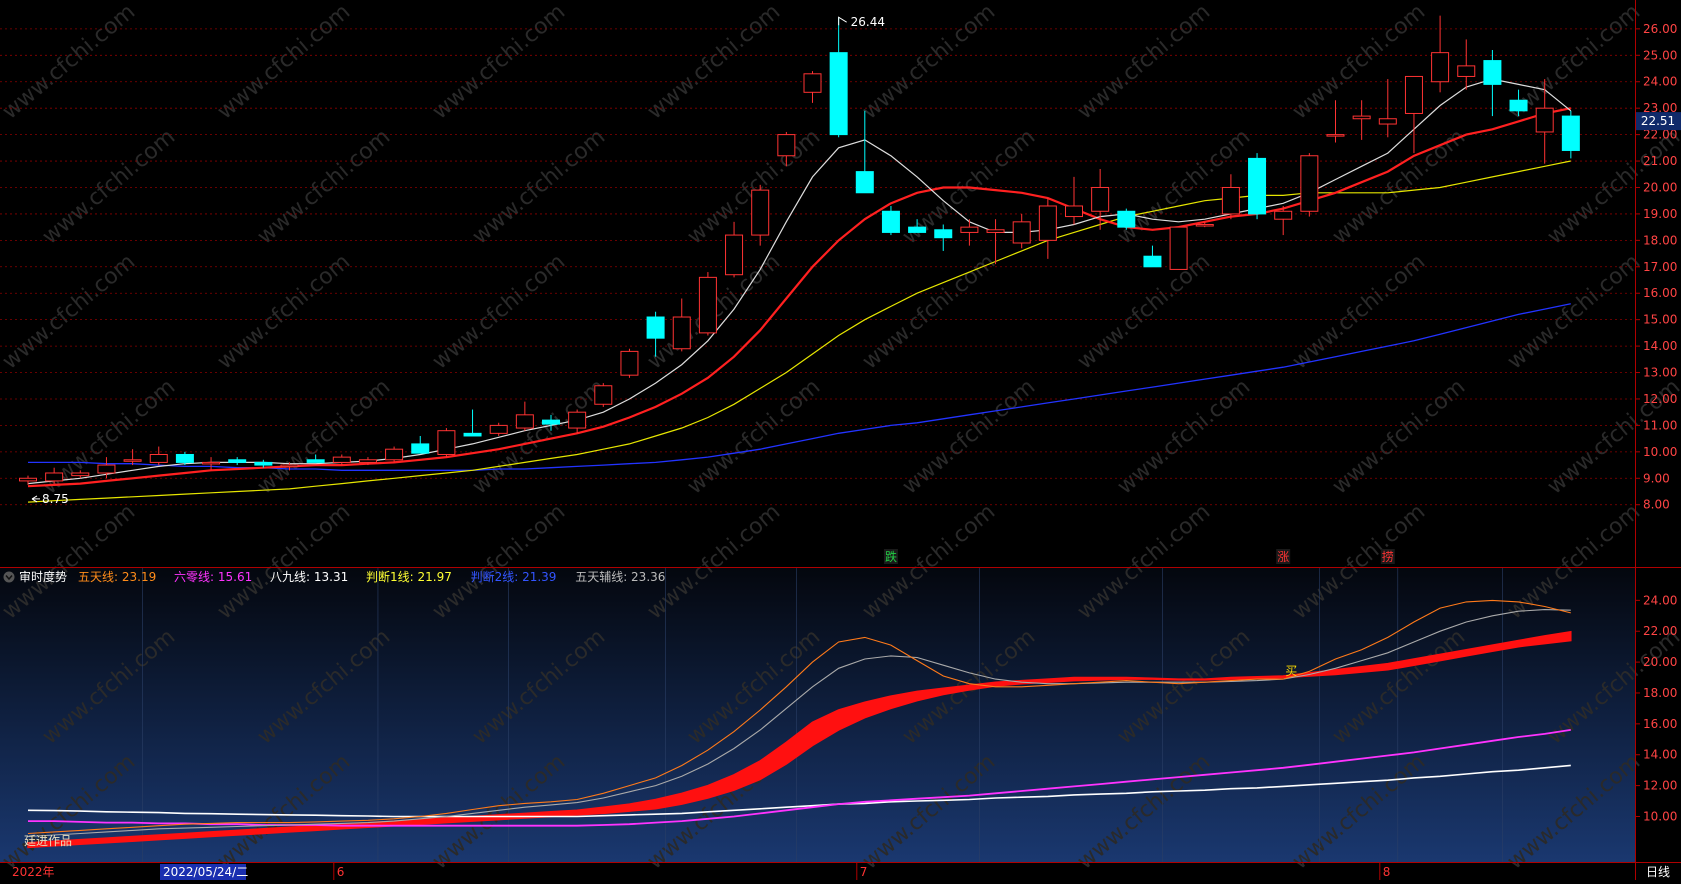 This screenshot has height=884, width=1681. I want to click on legend-item: 五天辅线: 23.36, so click(620, 577).